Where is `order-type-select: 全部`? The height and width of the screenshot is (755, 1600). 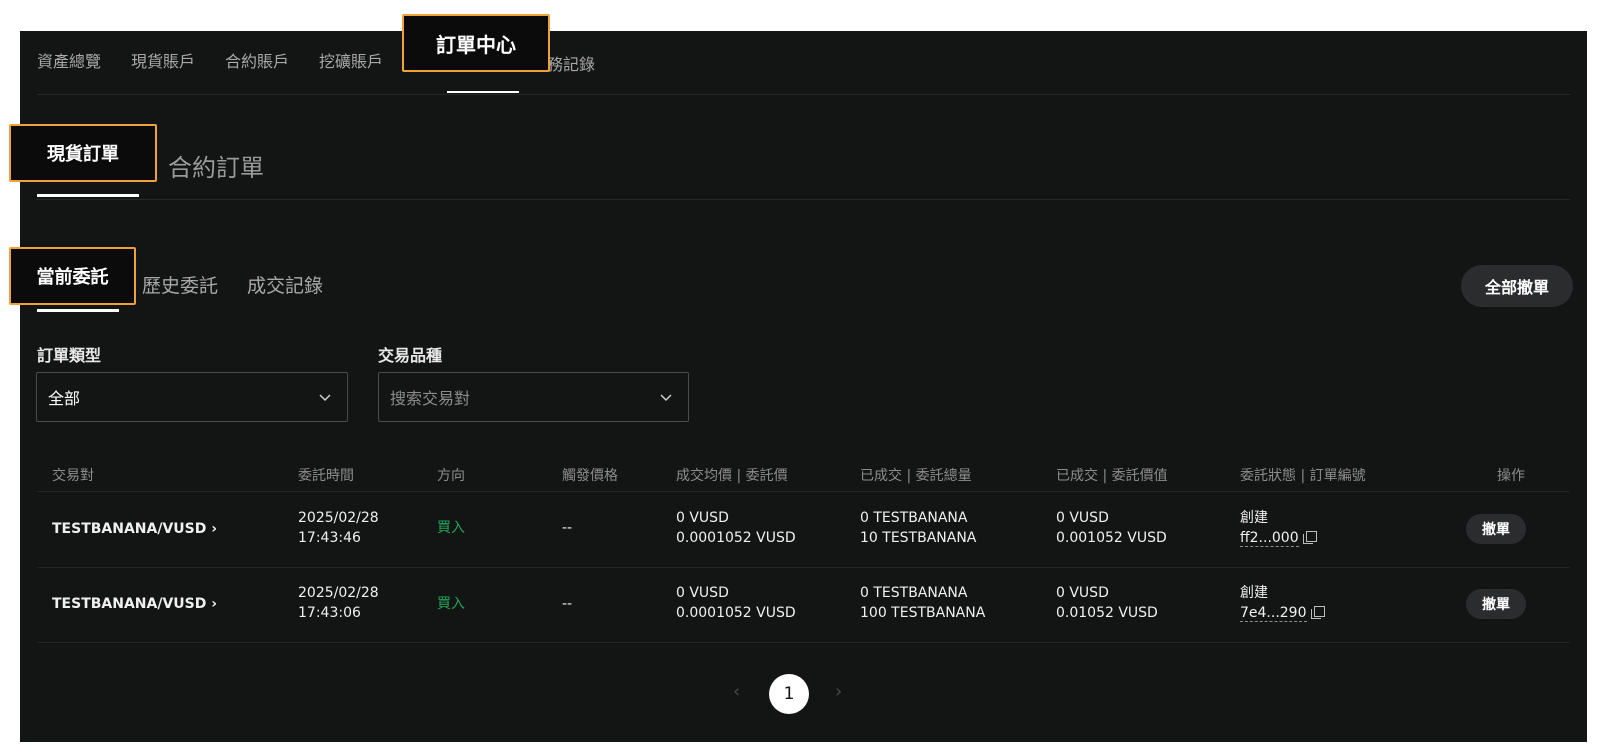 order-type-select: 全部 is located at coordinates (192, 397).